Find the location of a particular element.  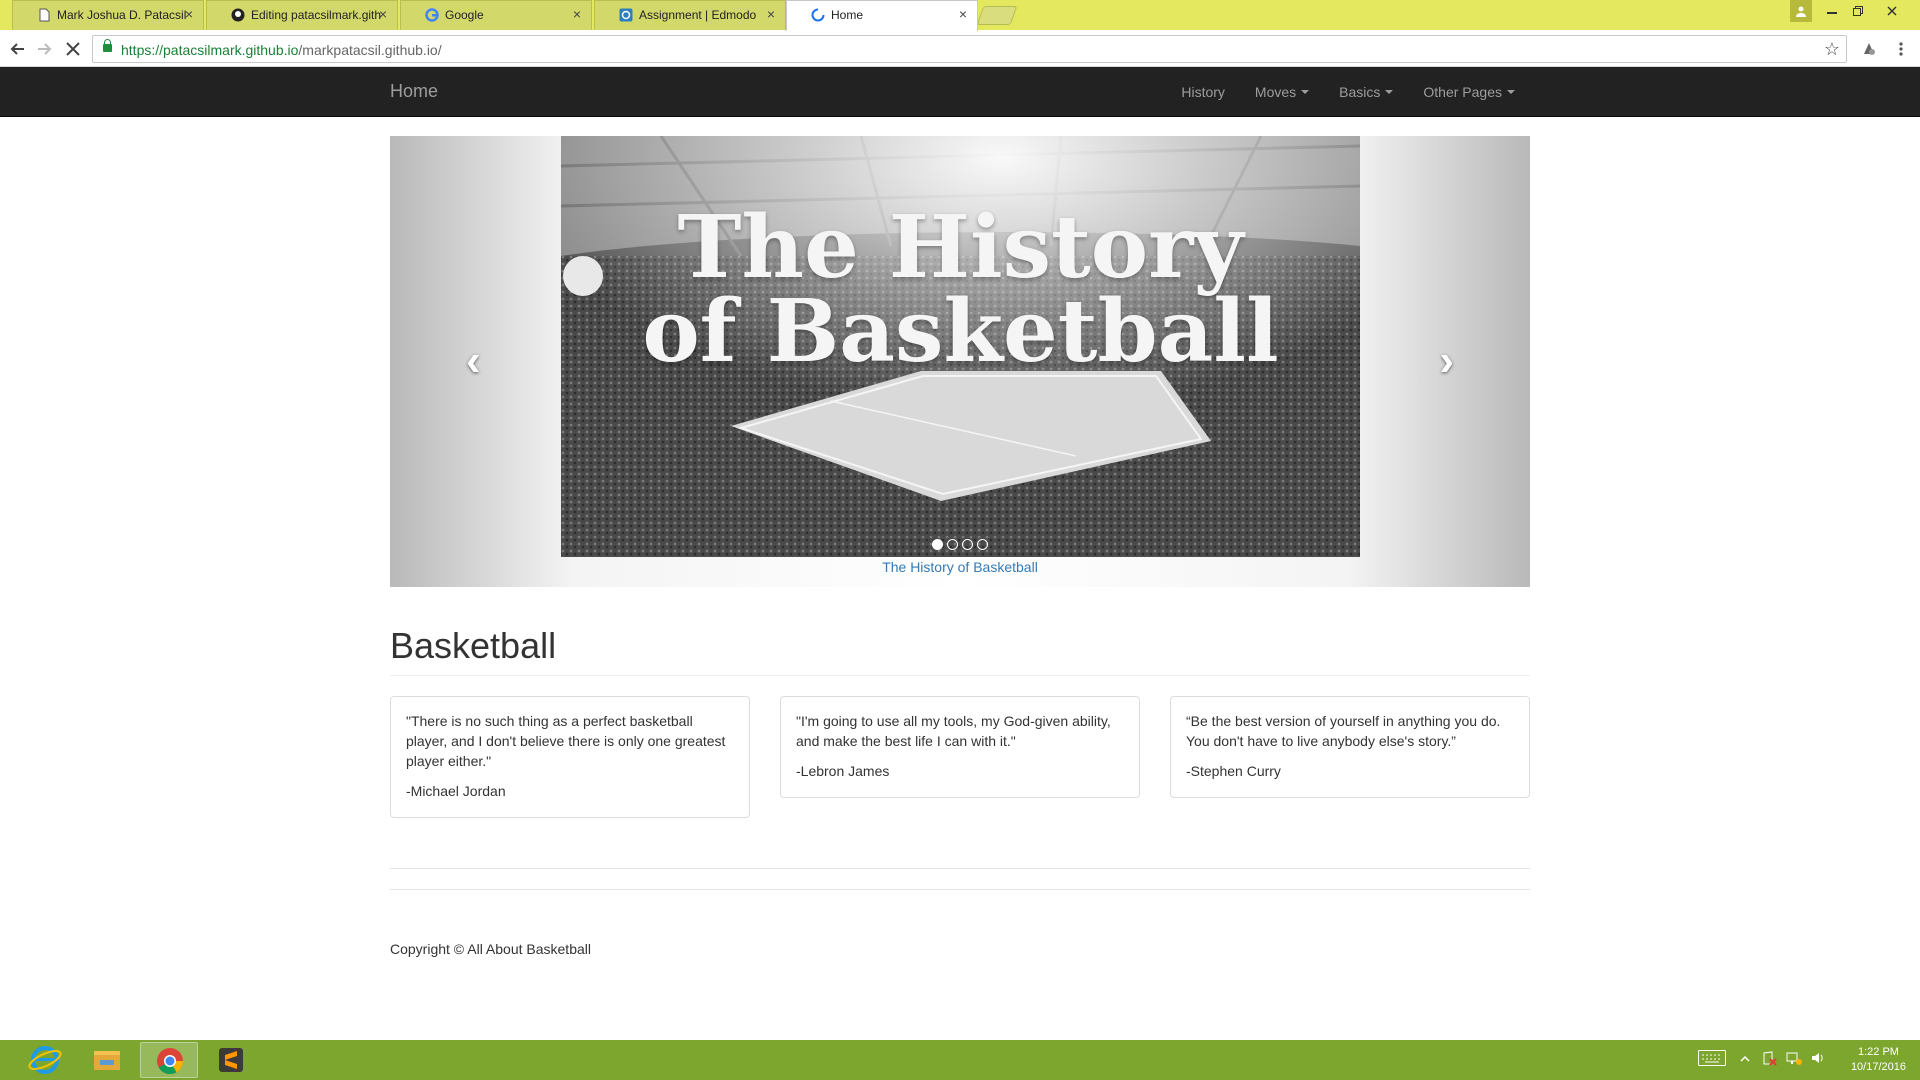

url-host: https://patacsilmark.github.io is located at coordinates (210, 50).